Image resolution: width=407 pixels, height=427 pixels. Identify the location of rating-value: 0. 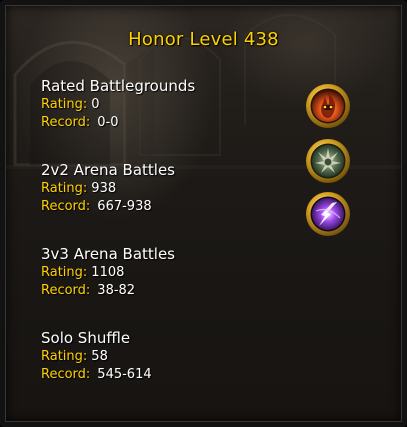
(95, 104).